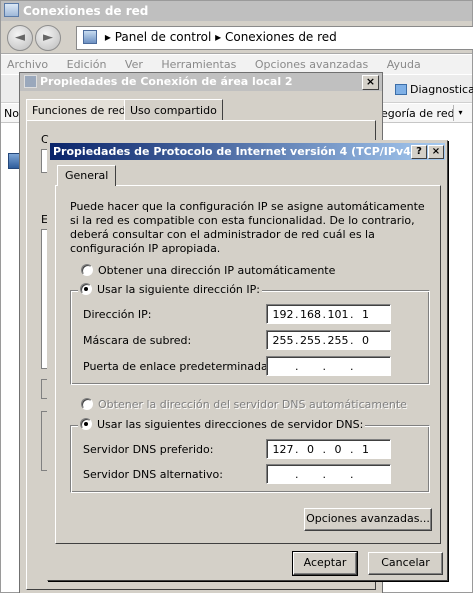 Image resolution: width=473 pixels, height=593 pixels. Describe the element at coordinates (87, 270) in the screenshot. I see `ip-auto-radio` at that location.